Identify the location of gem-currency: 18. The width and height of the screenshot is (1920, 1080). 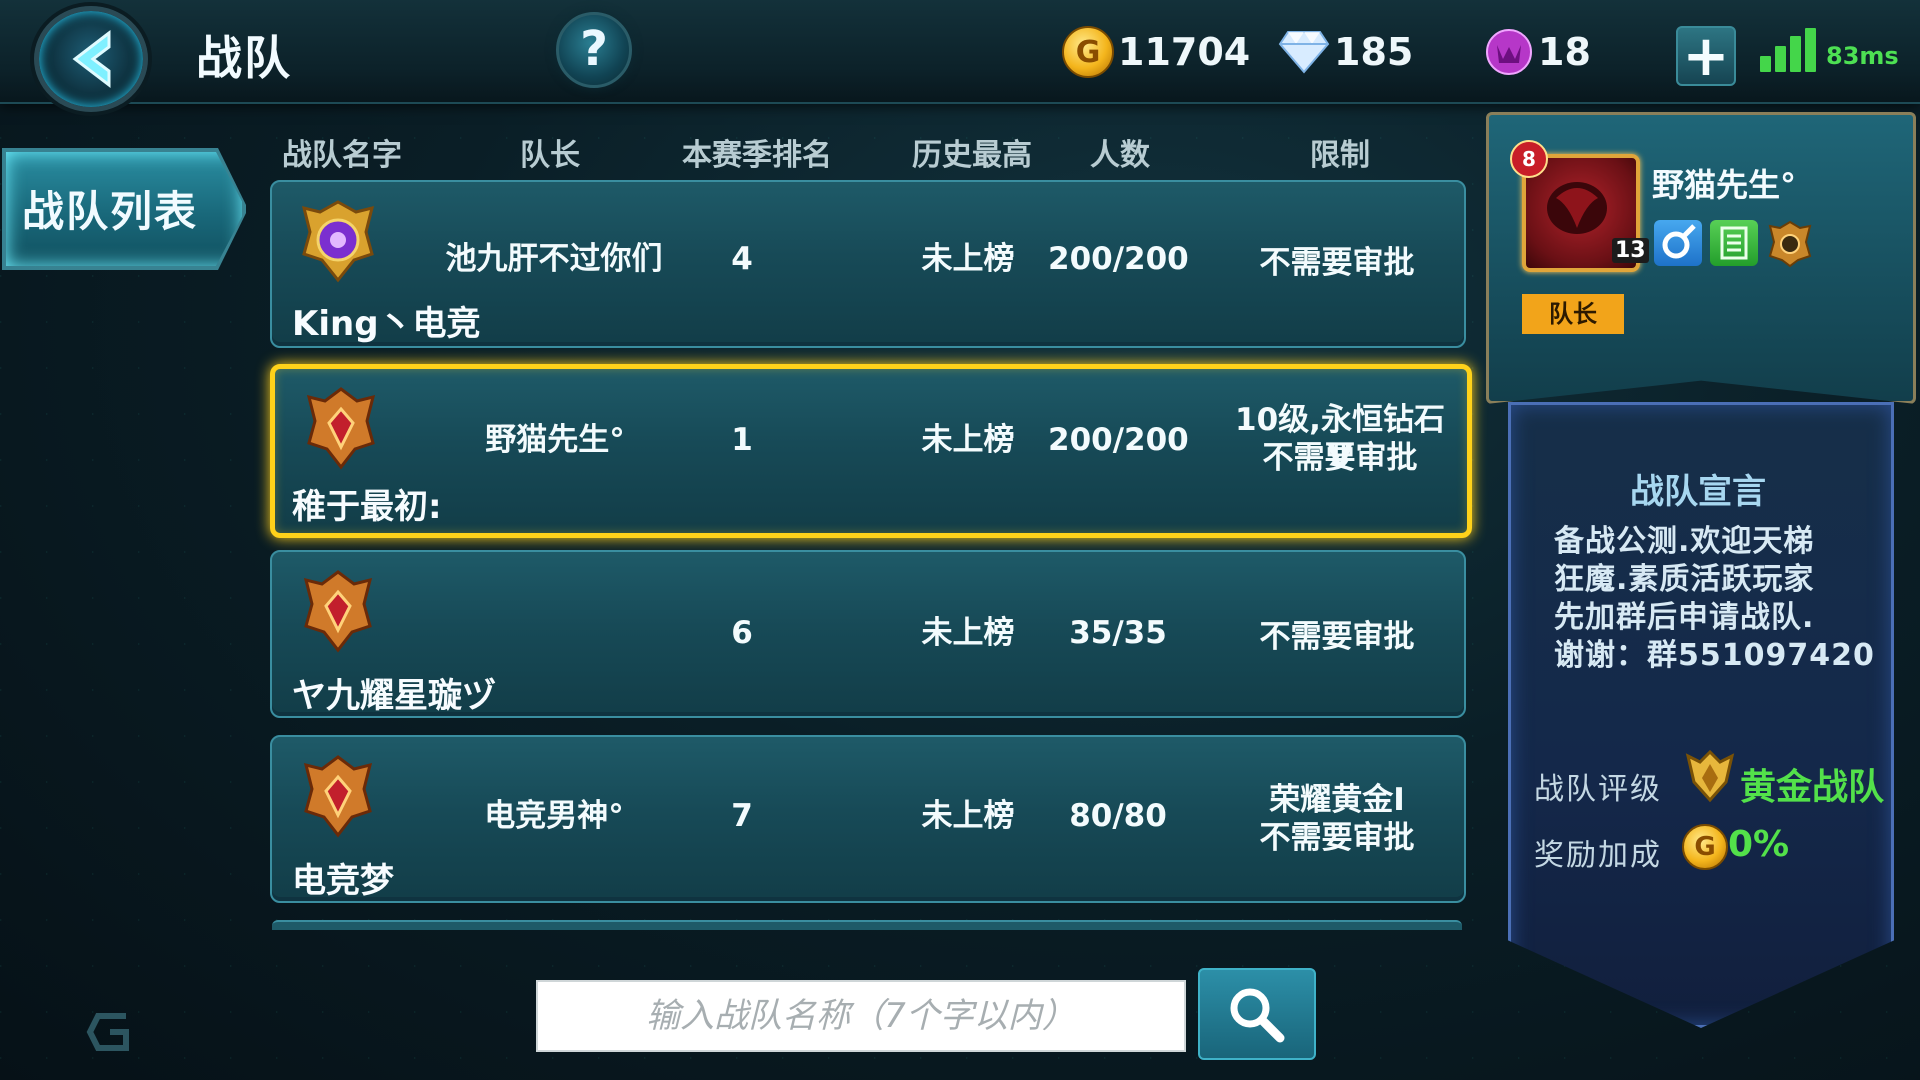
(1537, 52).